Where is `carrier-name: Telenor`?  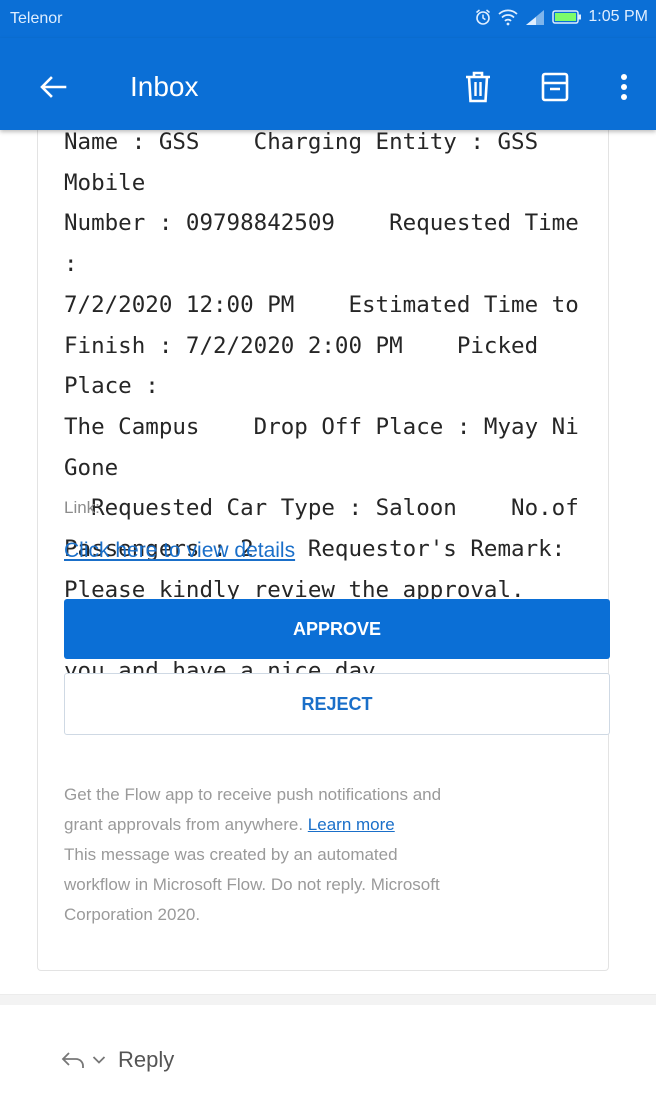
carrier-name: Telenor is located at coordinates (36, 18).